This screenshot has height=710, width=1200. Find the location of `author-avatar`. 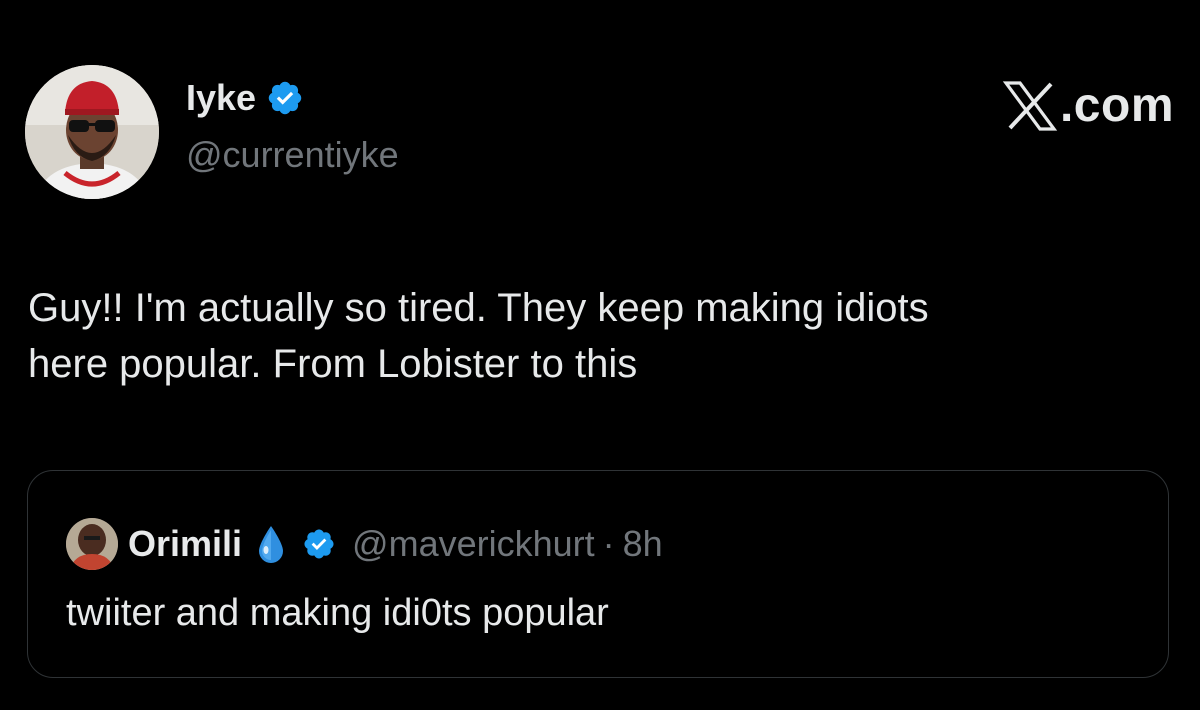

author-avatar is located at coordinates (92, 132).